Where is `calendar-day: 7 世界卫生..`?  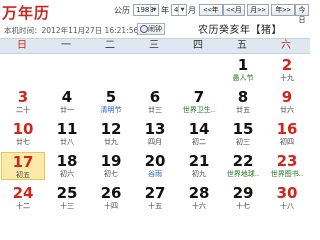
calendar-day: 7 世界卫生.. is located at coordinates (199, 102).